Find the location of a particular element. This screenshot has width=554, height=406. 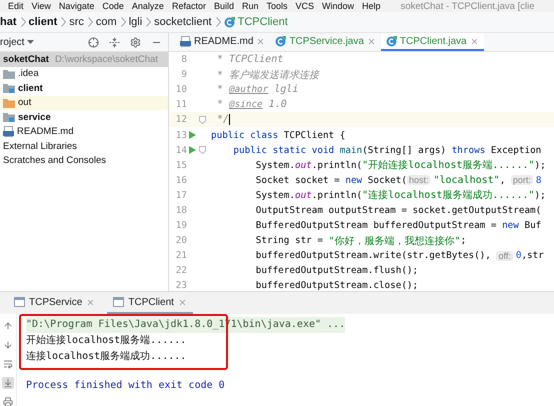

tree-item: README.md is located at coordinates (84, 131).